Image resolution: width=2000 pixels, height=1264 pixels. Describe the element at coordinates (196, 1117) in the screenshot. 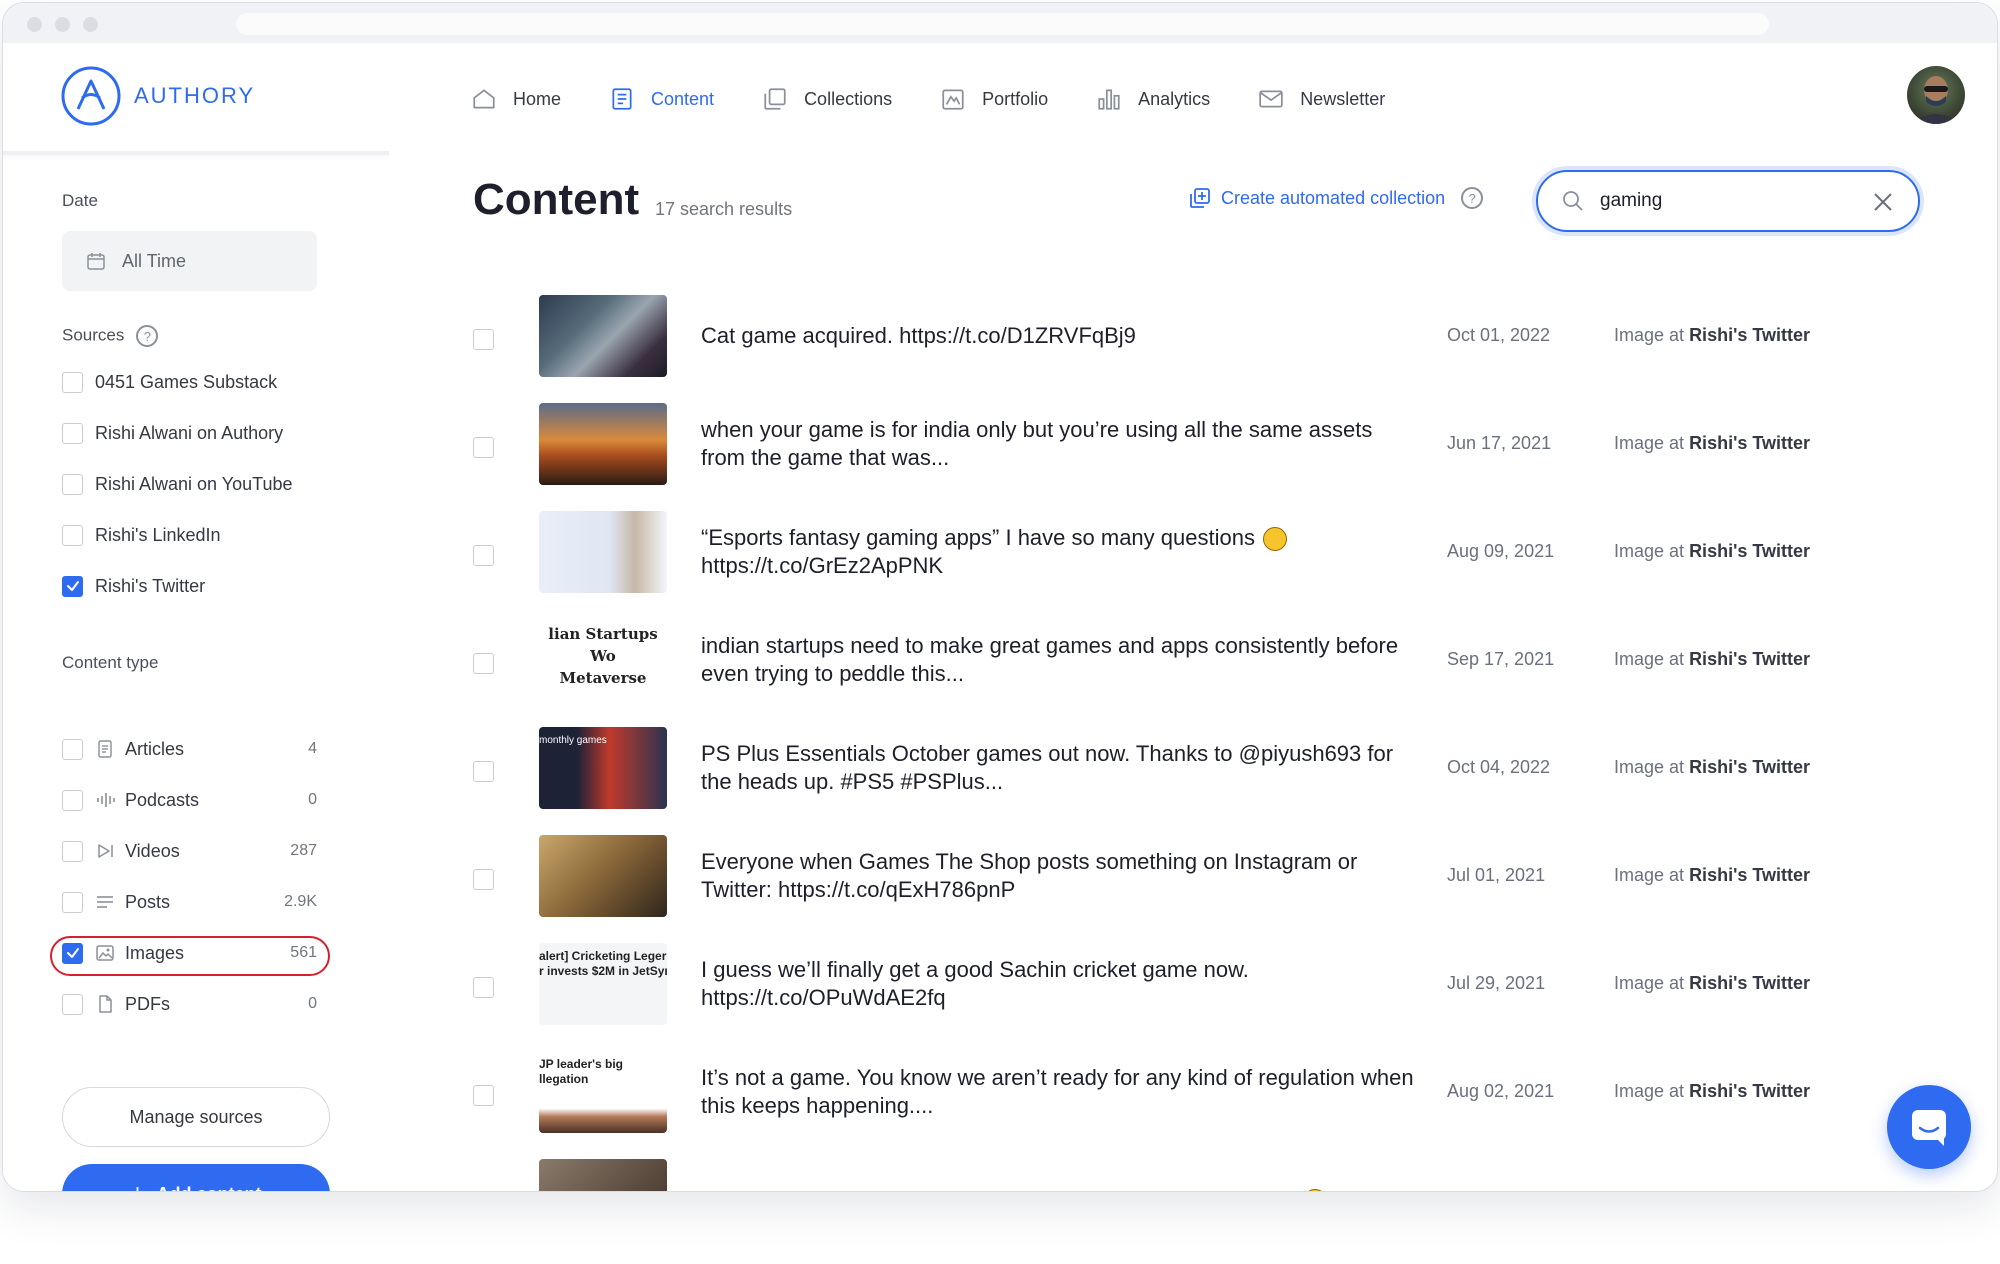

I see `manage-sources-button: Manage sources` at that location.